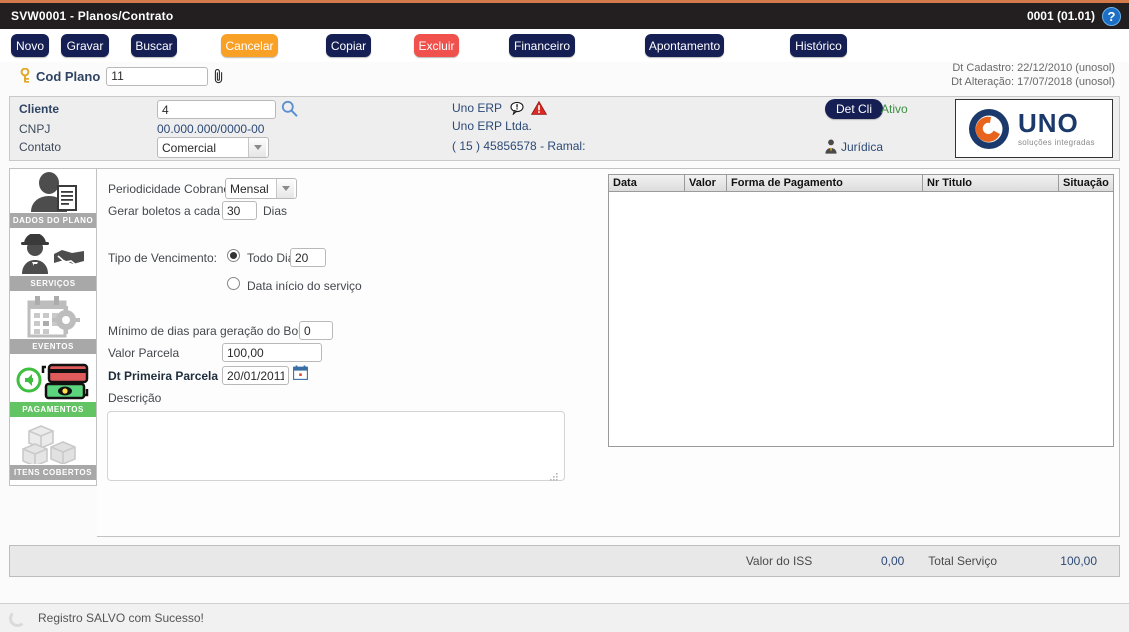 The image size is (1129, 632). I want to click on uno-logo-tagline: soluções integradas, so click(1056, 142).